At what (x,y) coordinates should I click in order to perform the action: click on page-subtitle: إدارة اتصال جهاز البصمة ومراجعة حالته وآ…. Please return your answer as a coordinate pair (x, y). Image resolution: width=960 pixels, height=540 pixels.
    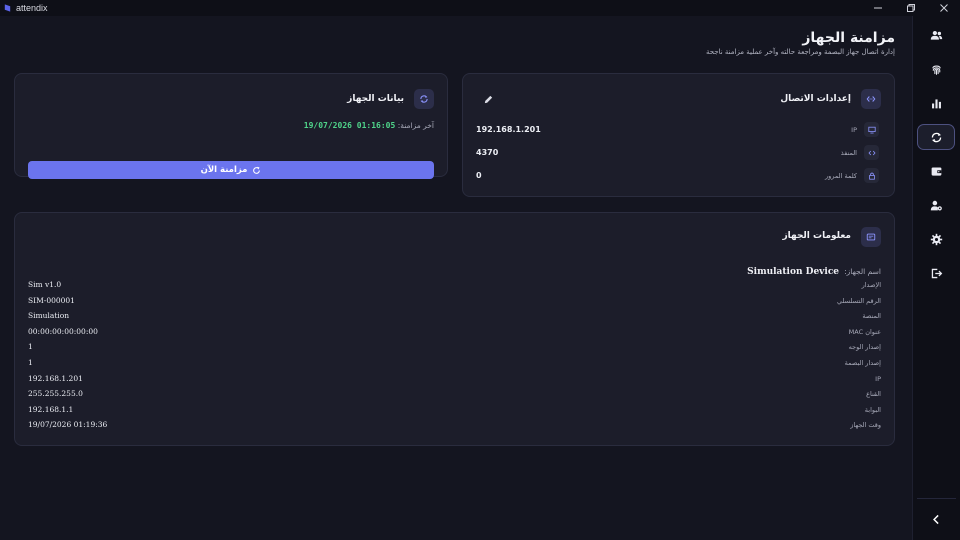
    Looking at the image, I should click on (800, 52).